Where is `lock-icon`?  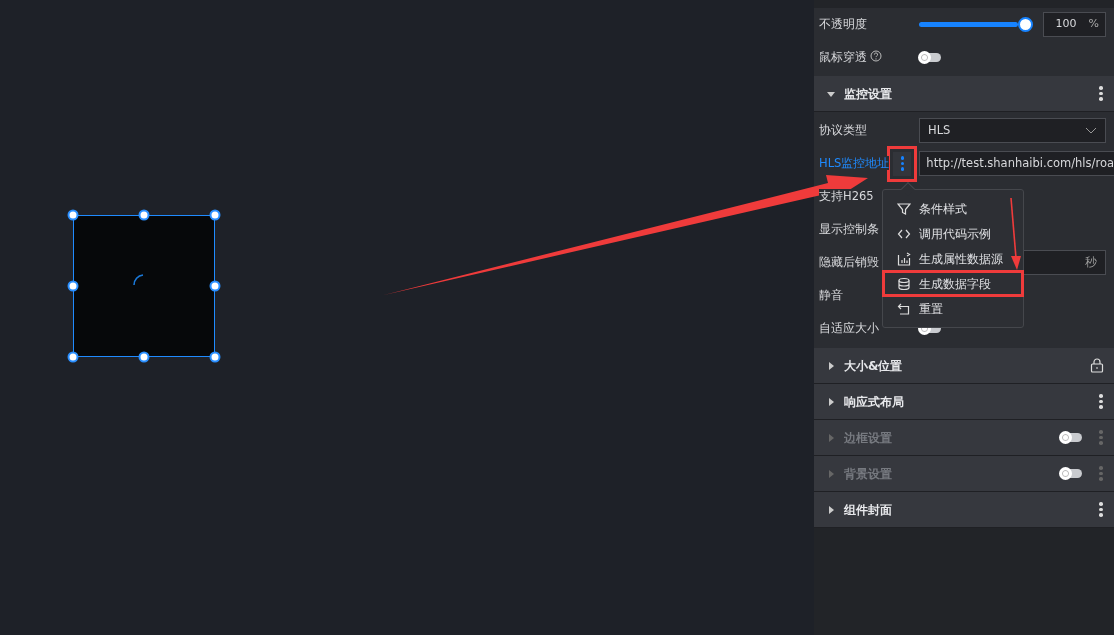
lock-icon is located at coordinates (1097, 365).